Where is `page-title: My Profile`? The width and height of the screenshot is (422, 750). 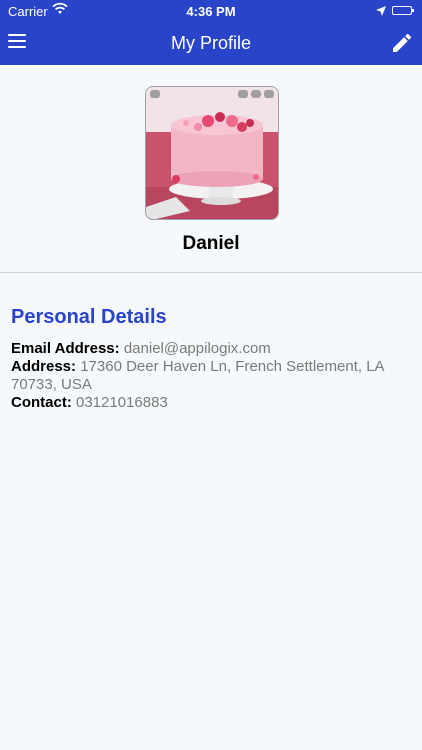
page-title: My Profile is located at coordinates (210, 43).